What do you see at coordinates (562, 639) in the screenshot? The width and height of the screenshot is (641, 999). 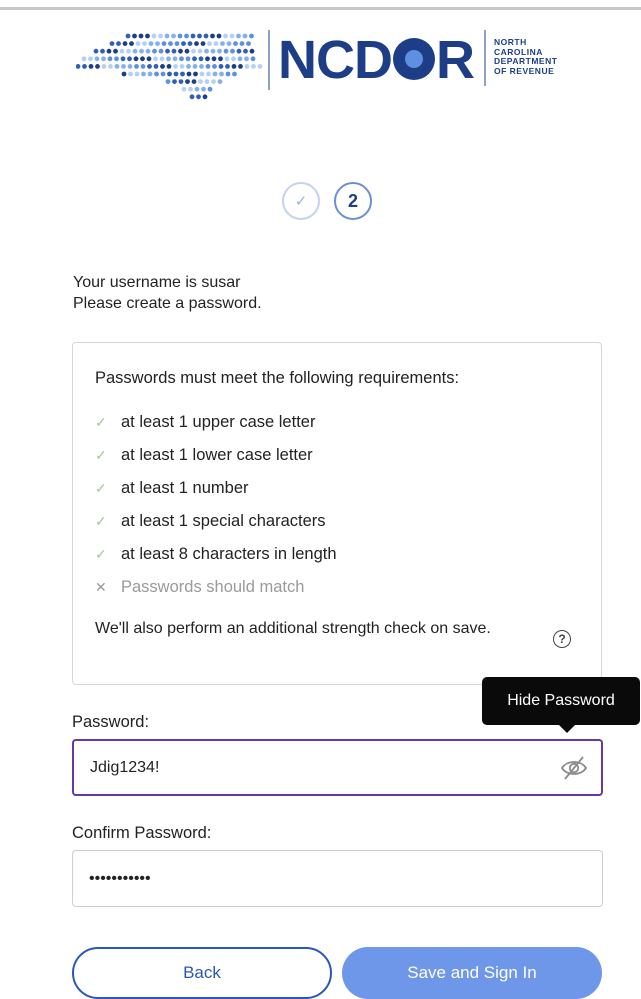 I see `help-icon: ?` at bounding box center [562, 639].